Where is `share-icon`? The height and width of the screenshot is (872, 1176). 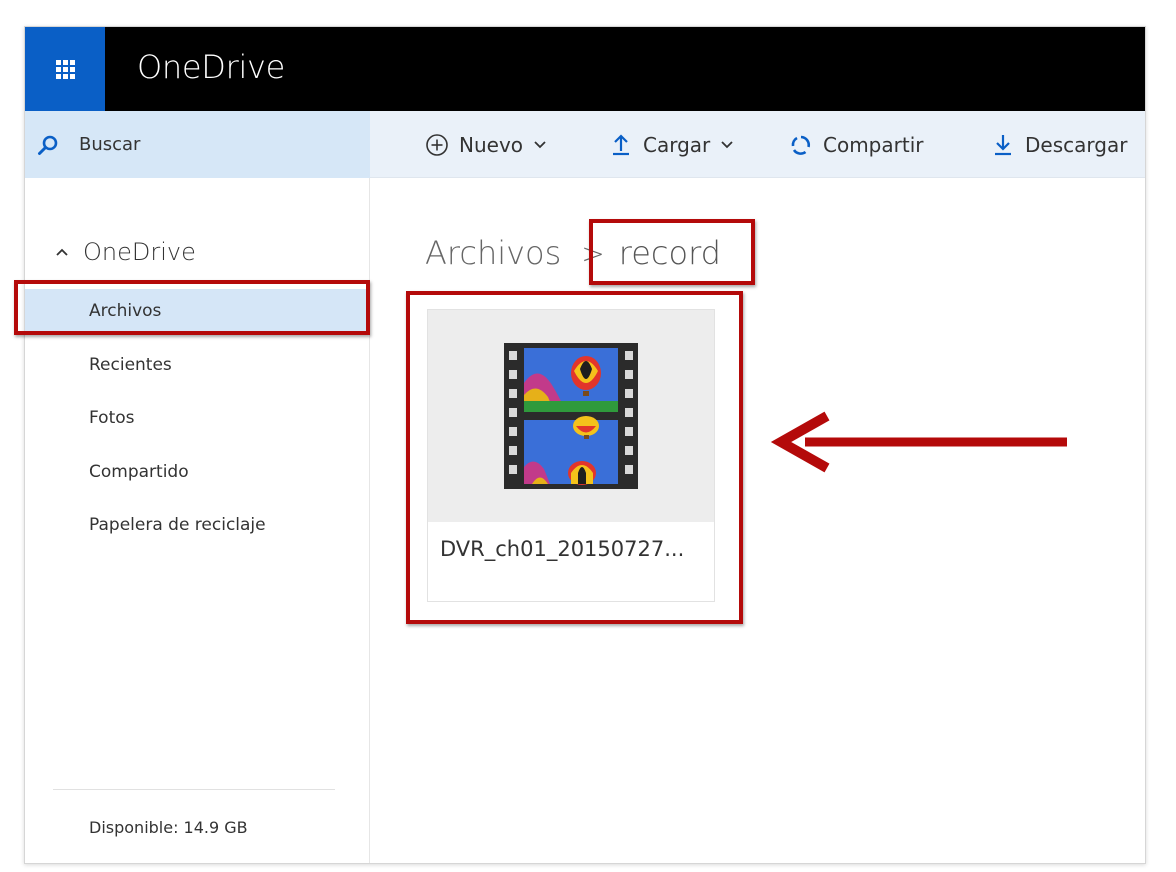
share-icon is located at coordinates (801, 145).